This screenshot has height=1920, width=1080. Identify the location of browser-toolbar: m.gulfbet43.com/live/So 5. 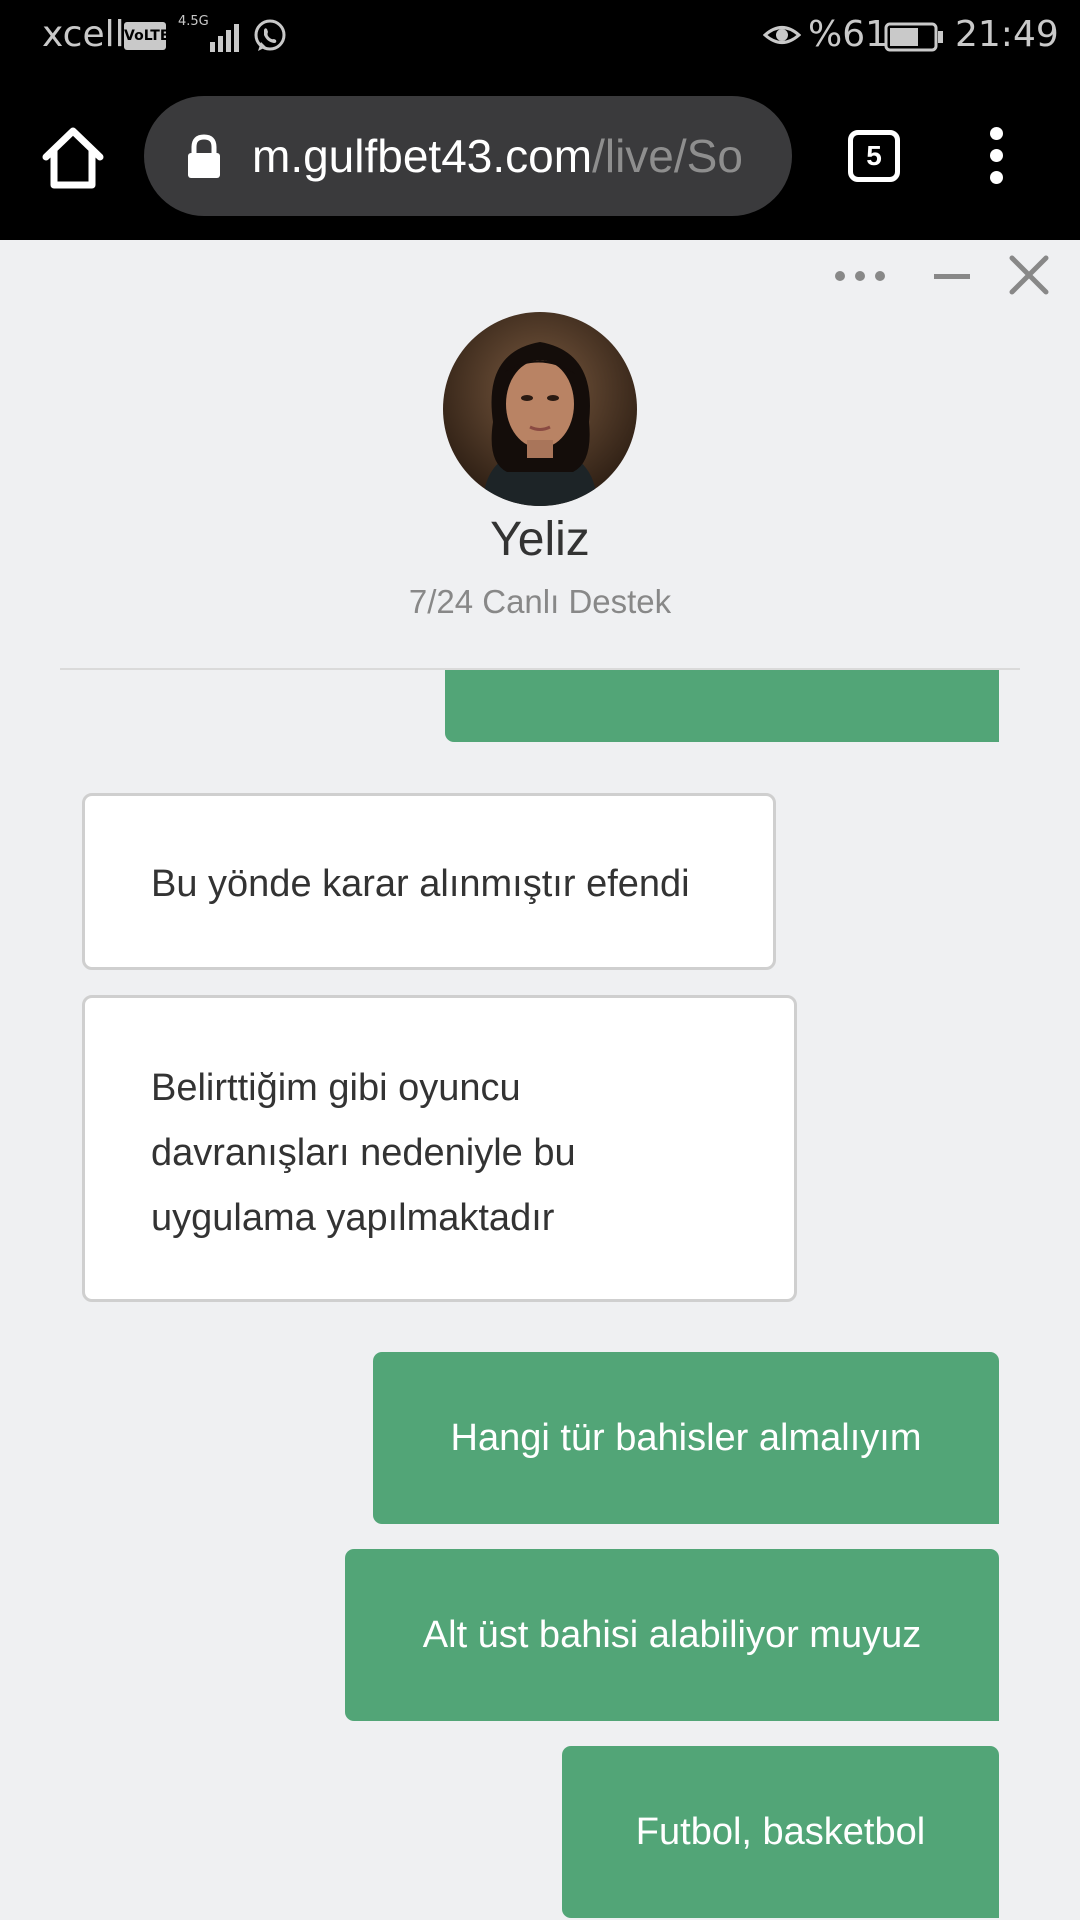
(540, 157).